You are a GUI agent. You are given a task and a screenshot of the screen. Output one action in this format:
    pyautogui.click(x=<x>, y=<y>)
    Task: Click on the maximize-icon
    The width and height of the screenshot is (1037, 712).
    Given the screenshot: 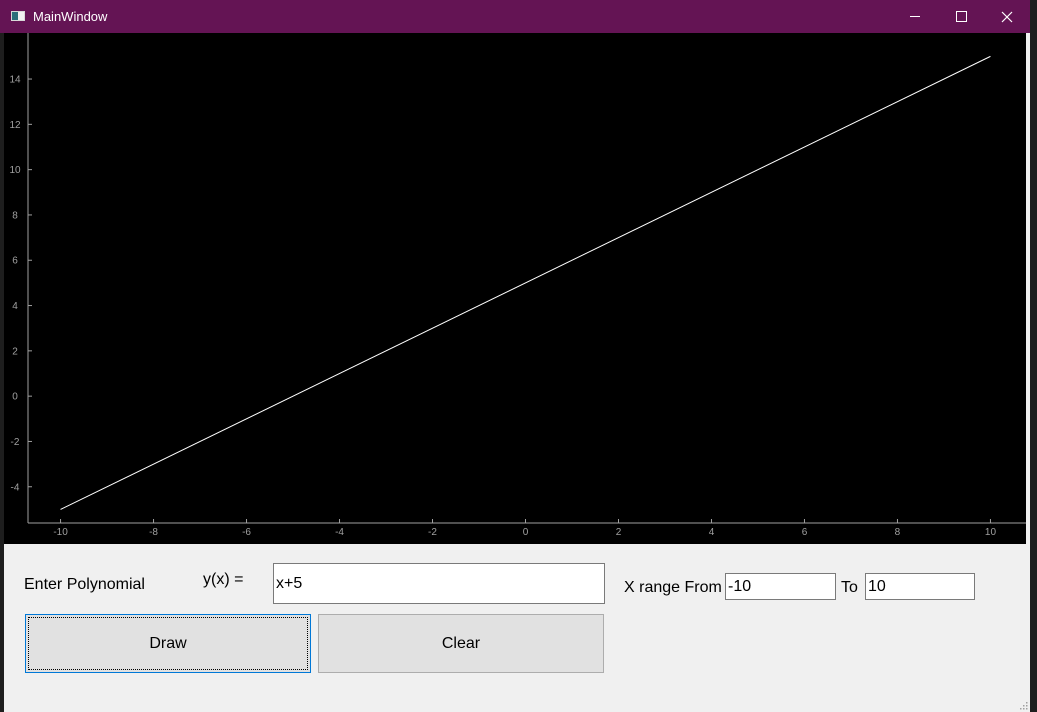 What is the action you would take?
    pyautogui.click(x=961, y=16)
    